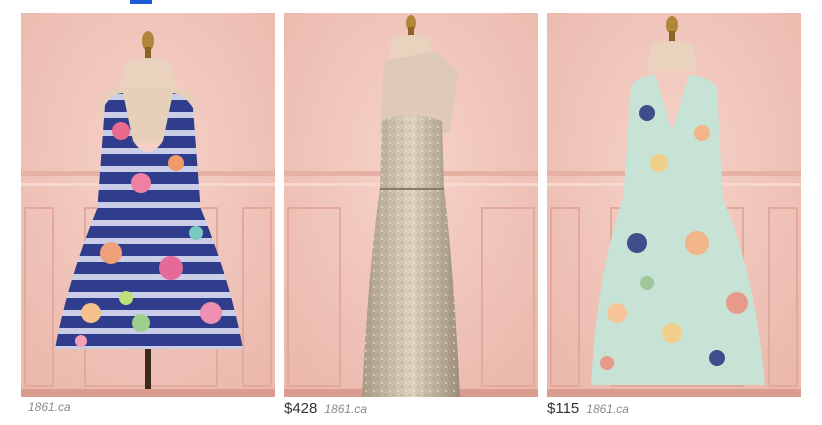 The width and height of the screenshot is (822, 425). I want to click on product-caption-3: $115 1861.ca, so click(588, 409).